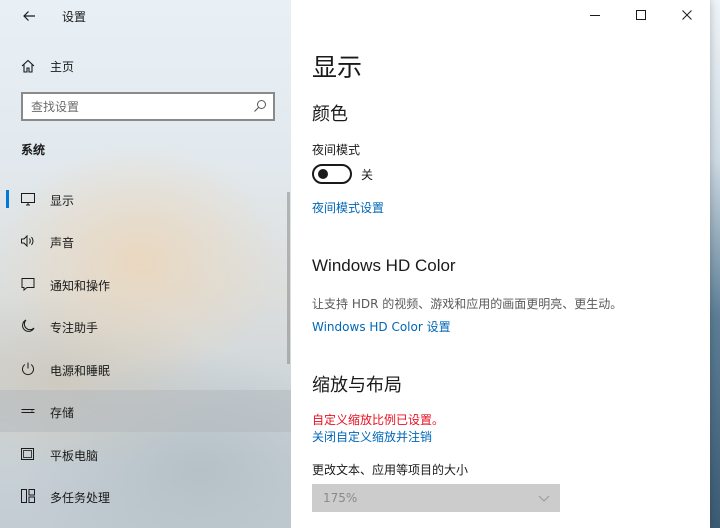 This screenshot has width=720, height=528. Describe the element at coordinates (145, 411) in the screenshot. I see `sidebar-item-storage: 存储` at that location.